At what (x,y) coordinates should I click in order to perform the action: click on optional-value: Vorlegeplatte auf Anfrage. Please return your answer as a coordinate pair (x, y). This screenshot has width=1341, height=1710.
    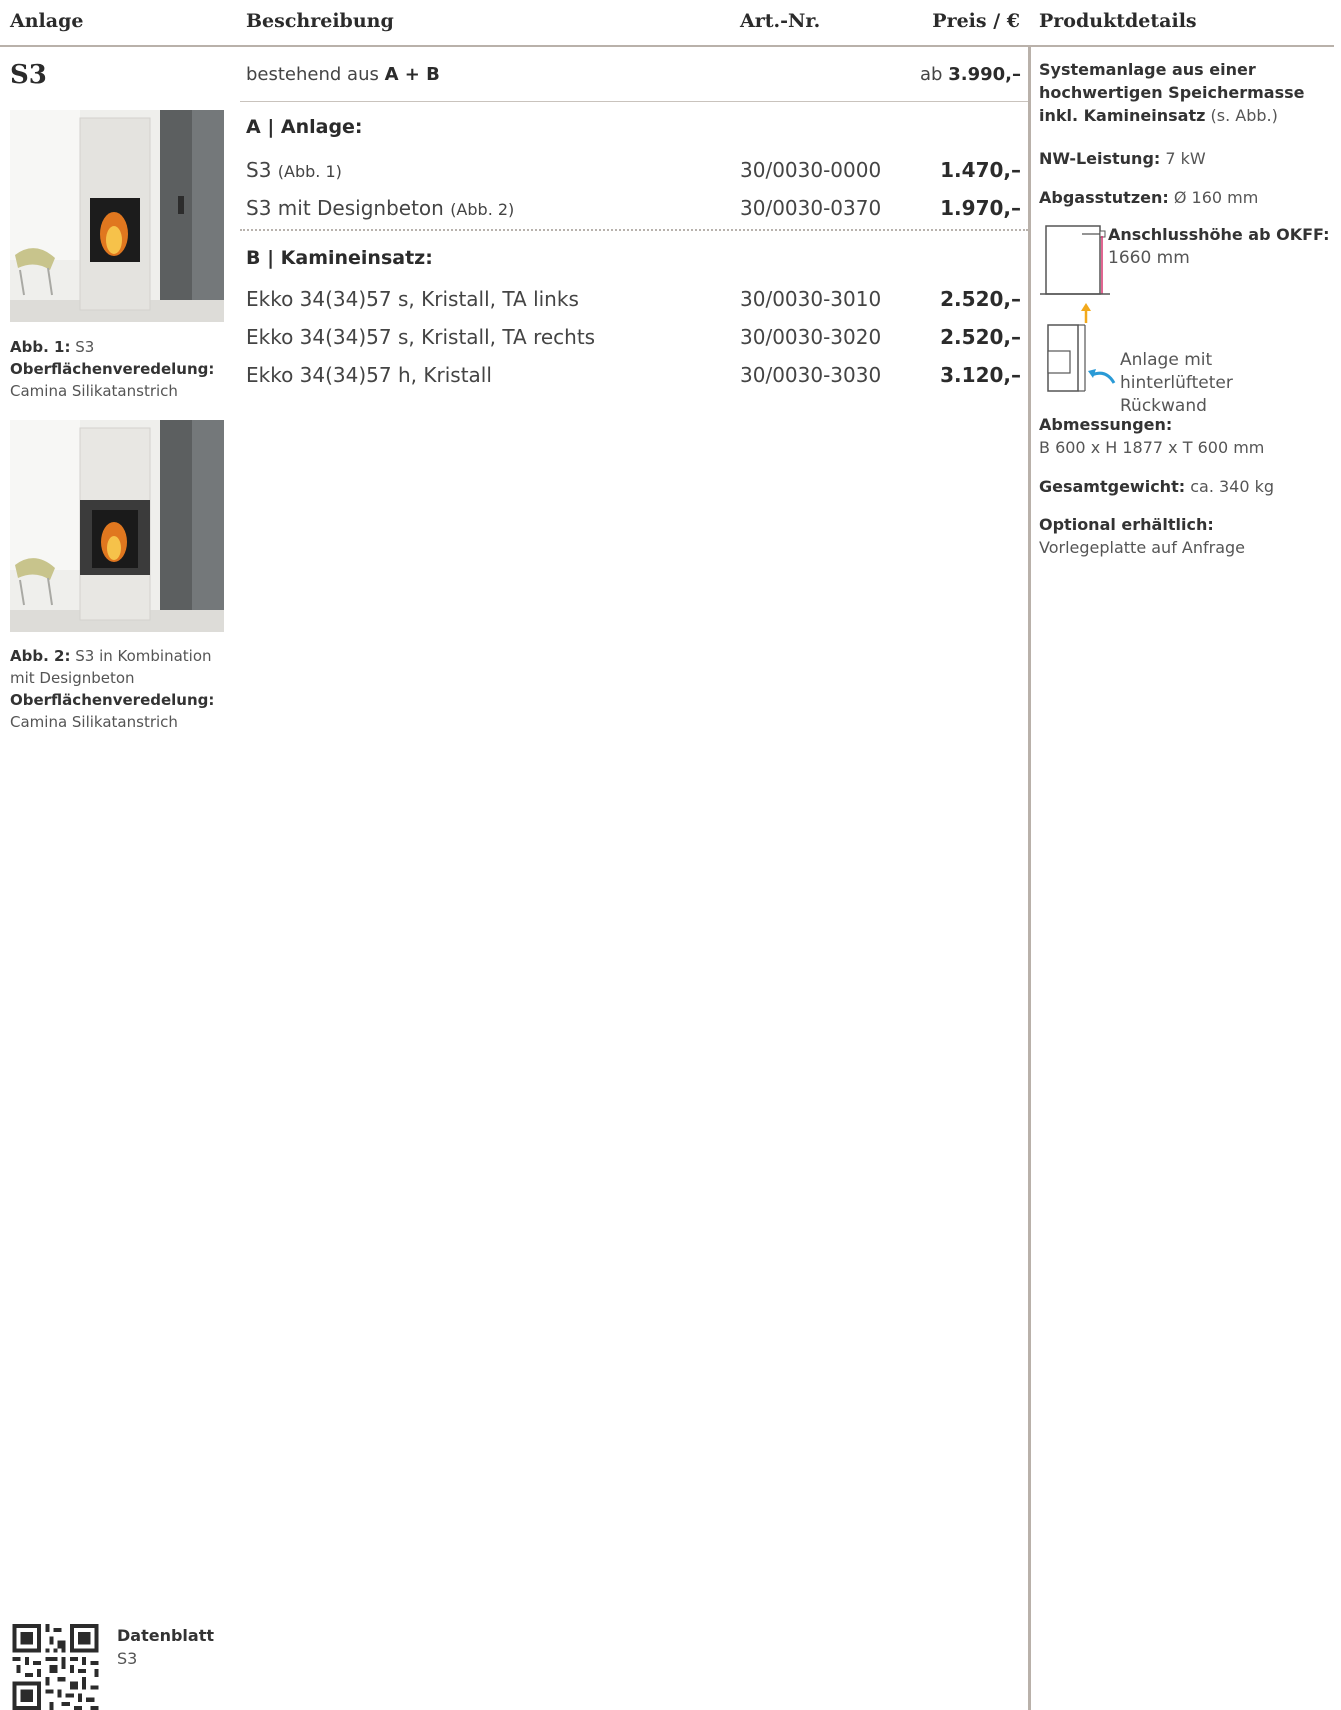
    Looking at the image, I should click on (1142, 547).